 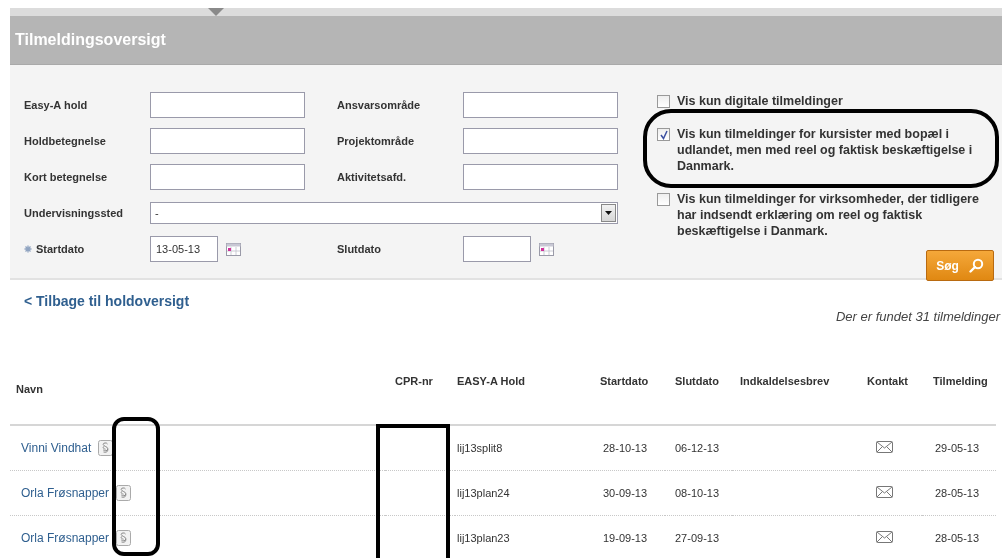 What do you see at coordinates (917, 316) in the screenshot?
I see `result-count: Der er fundet 31 tilmeldinger` at bounding box center [917, 316].